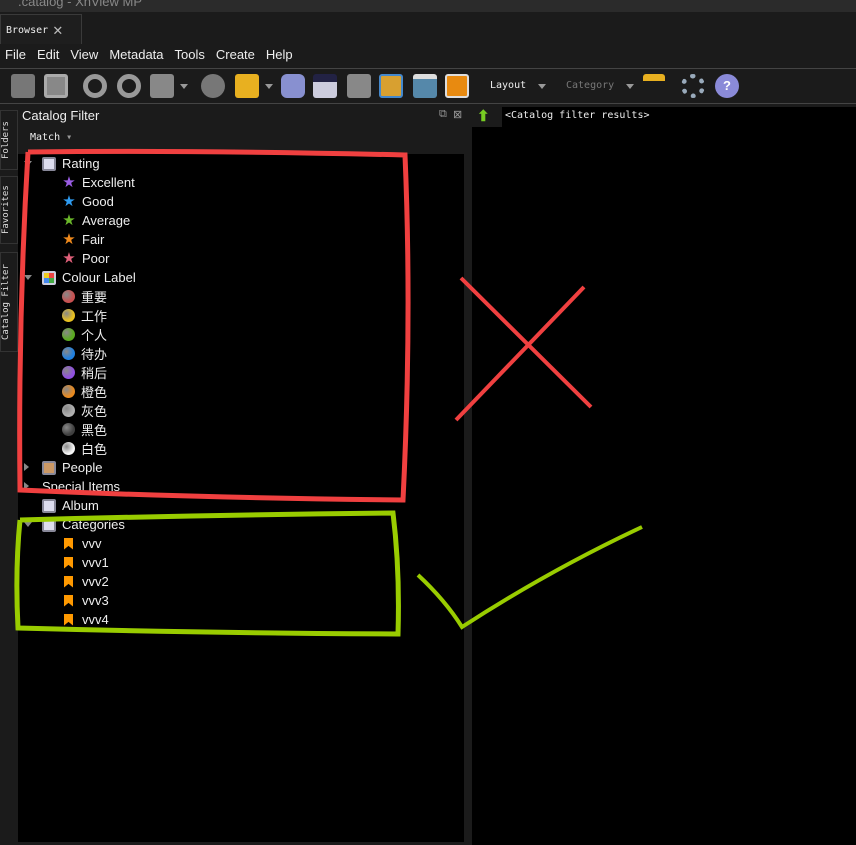 The width and height of the screenshot is (856, 845). I want to click on layout-button: Layout, so click(508, 85).